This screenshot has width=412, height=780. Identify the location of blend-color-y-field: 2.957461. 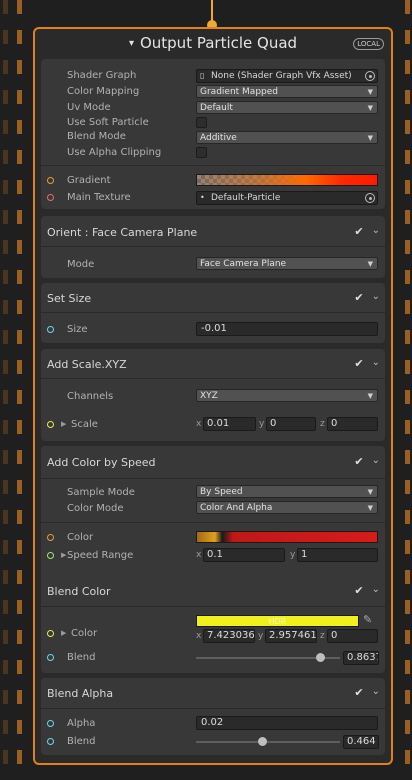
(291, 636).